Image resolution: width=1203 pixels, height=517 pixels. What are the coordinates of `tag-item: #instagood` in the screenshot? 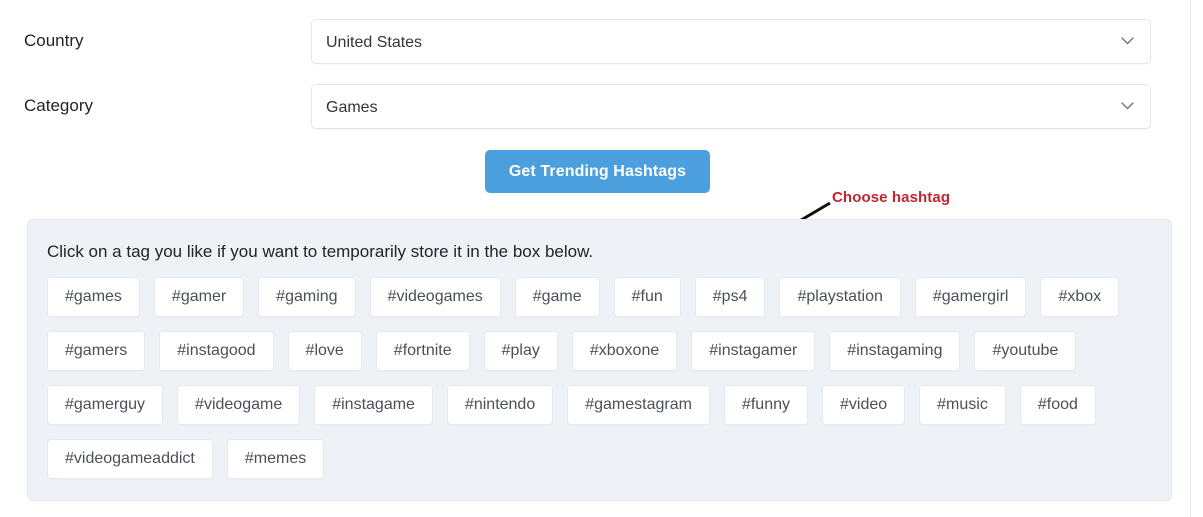 It's located at (216, 351).